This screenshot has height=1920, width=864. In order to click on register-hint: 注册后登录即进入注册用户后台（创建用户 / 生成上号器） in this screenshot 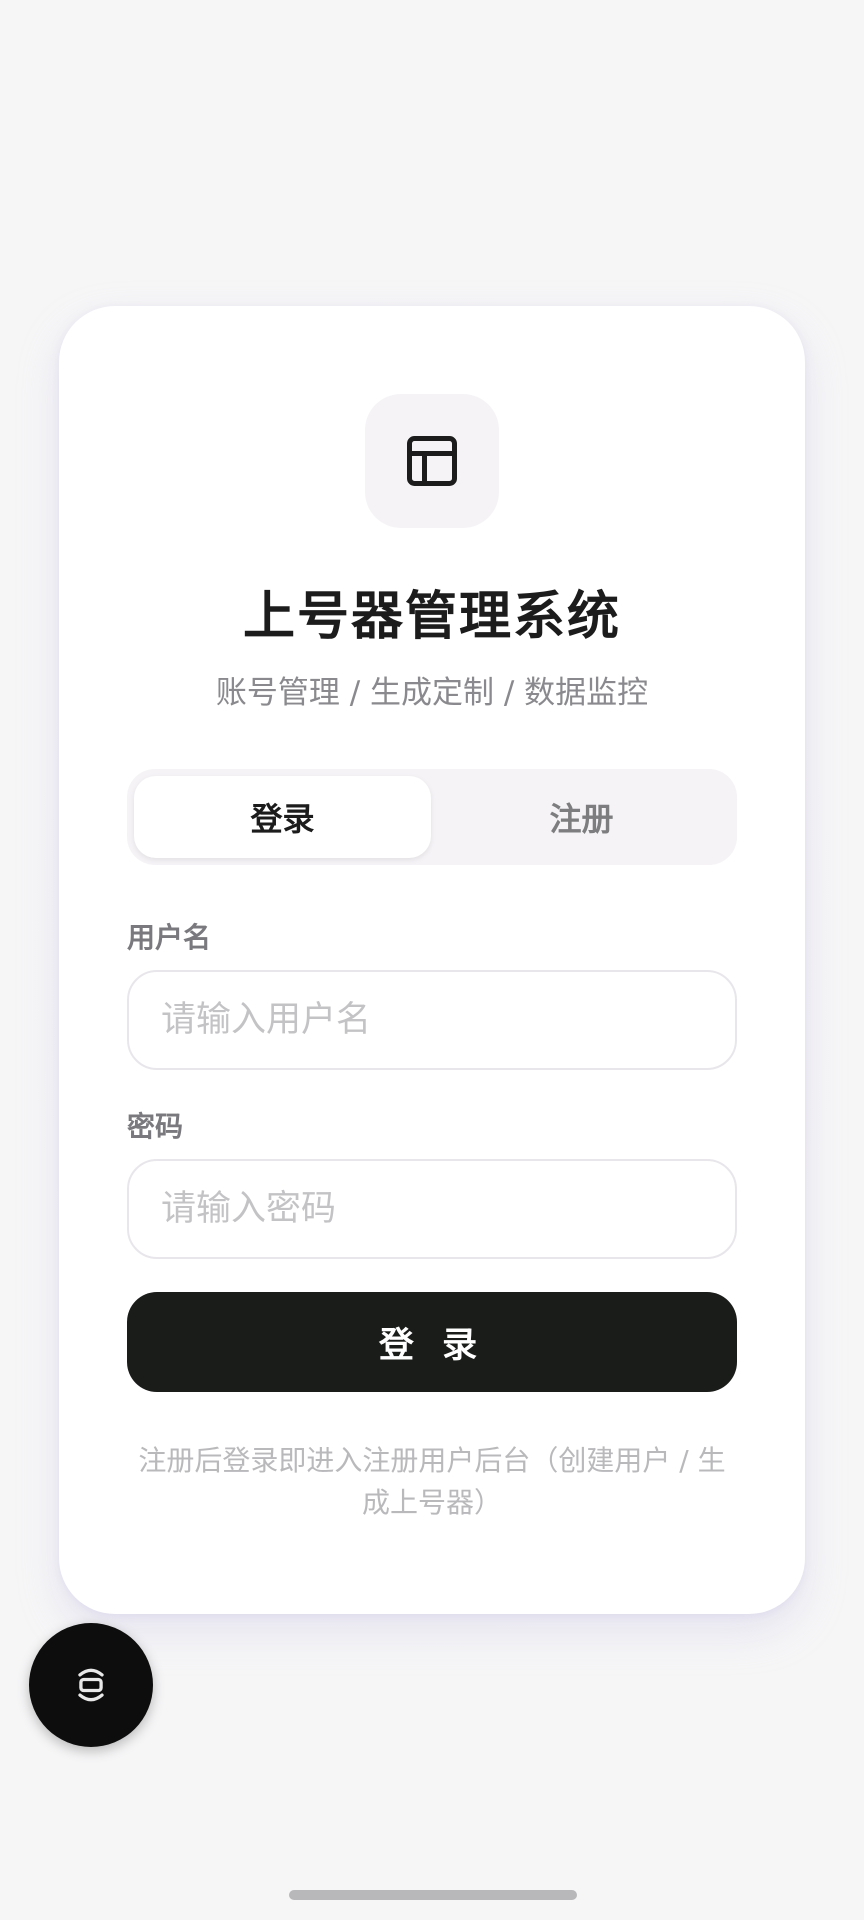, I will do `click(432, 1481)`.